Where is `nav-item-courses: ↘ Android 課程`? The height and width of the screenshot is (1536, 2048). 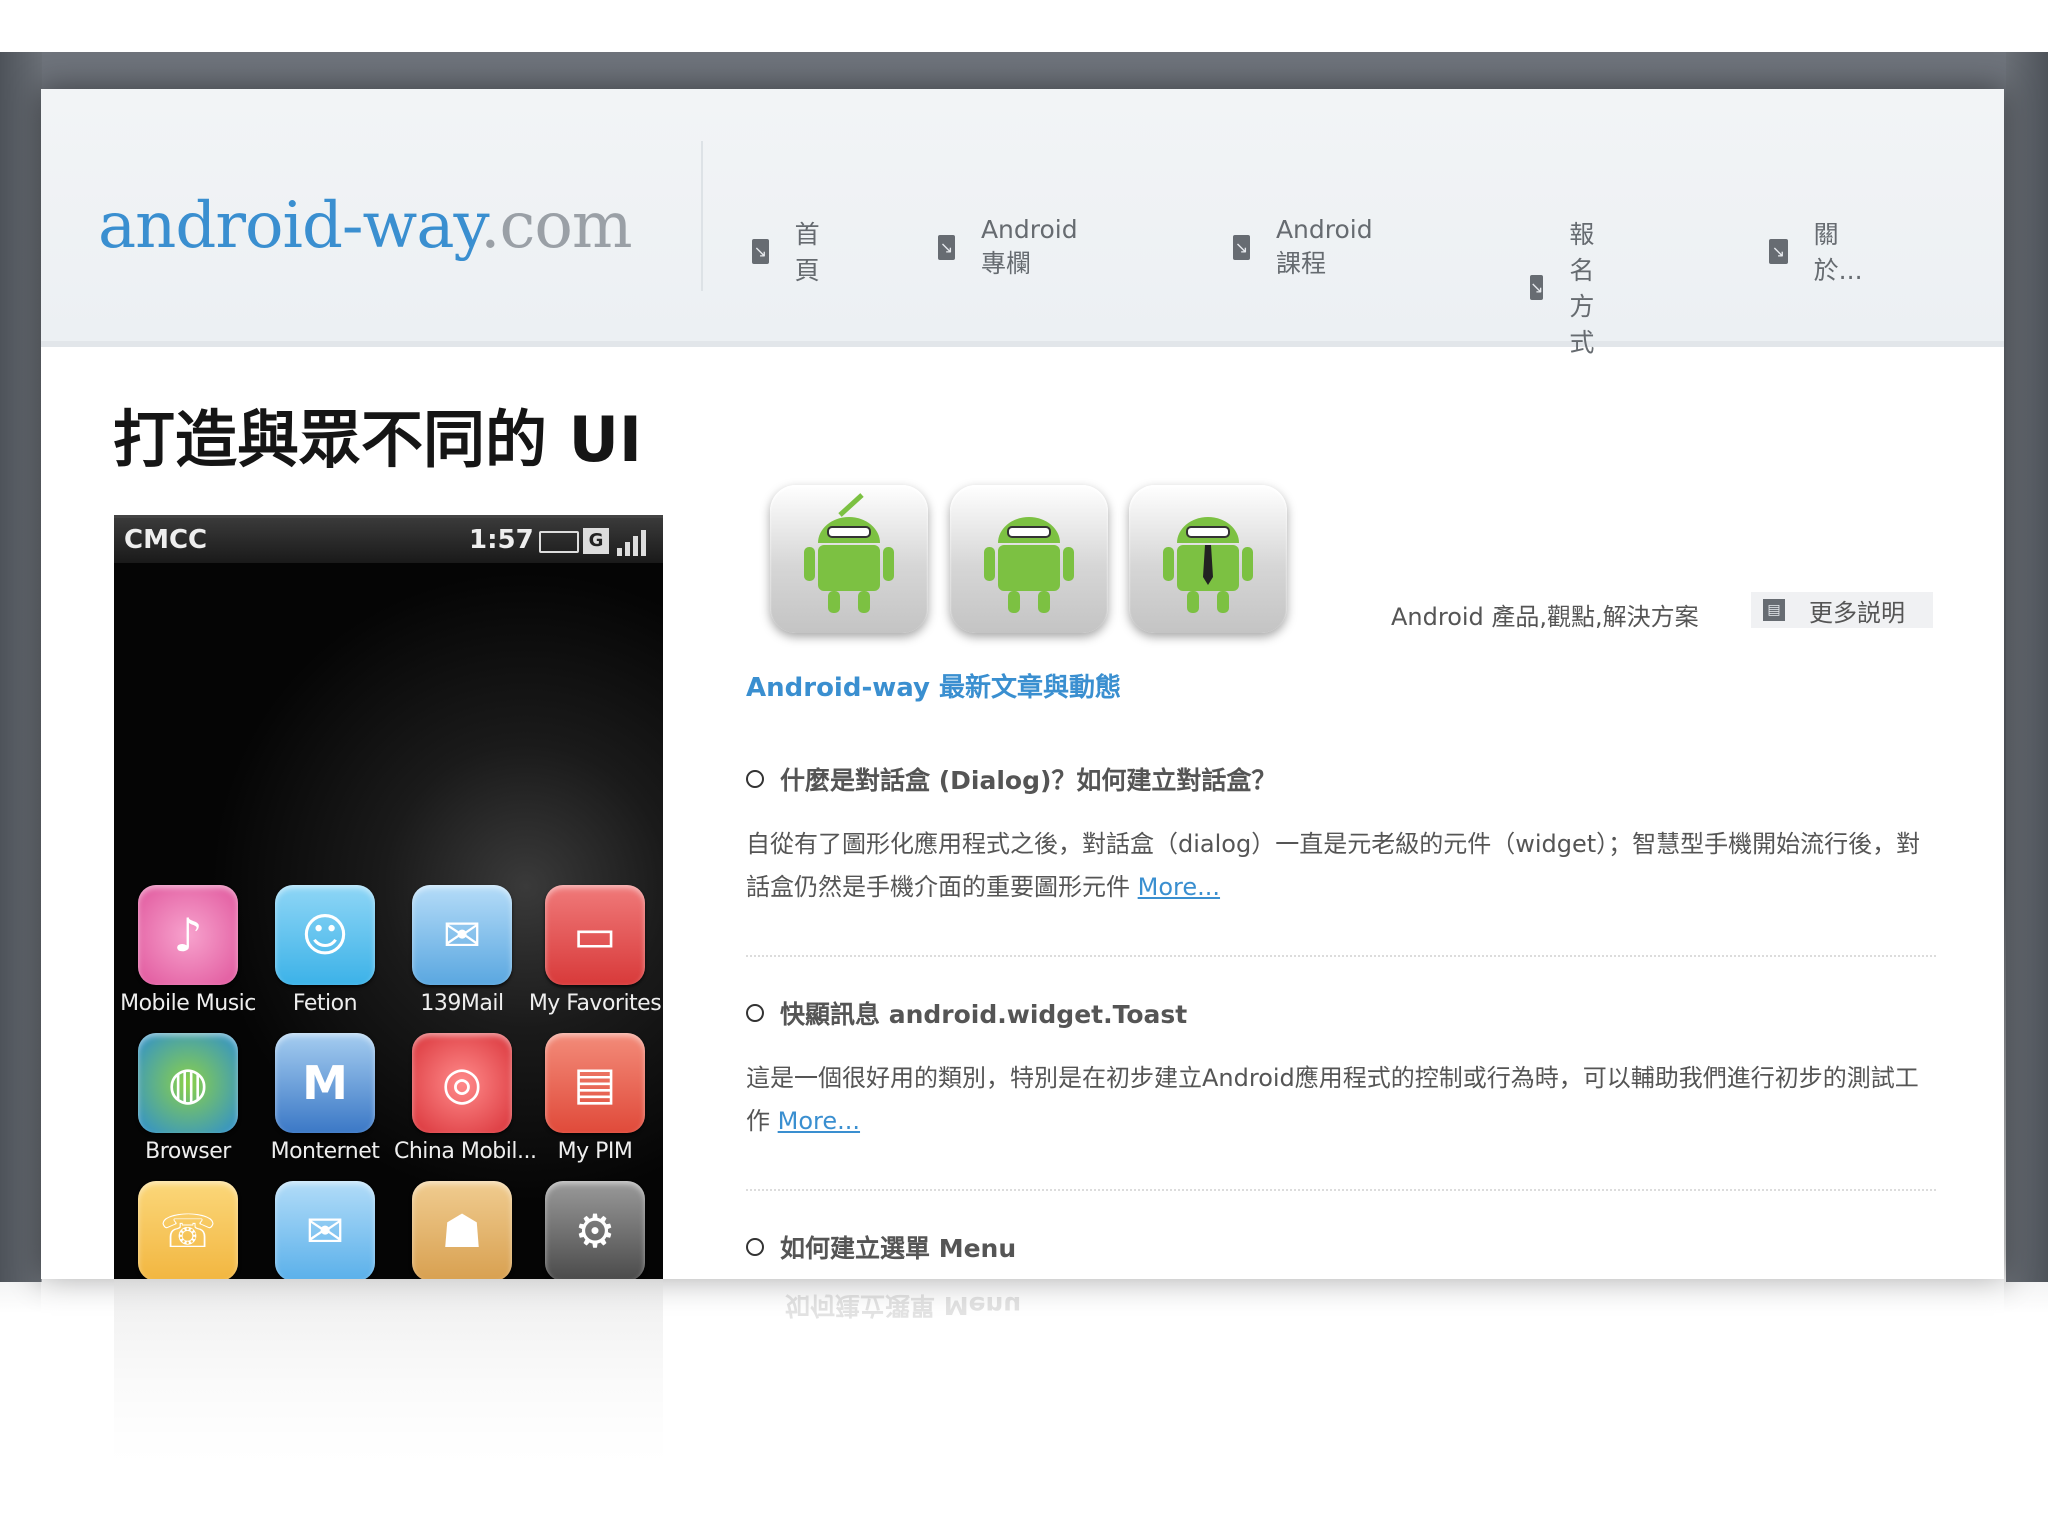 nav-item-courses: ↘ Android 課程 is located at coordinates (1307, 247).